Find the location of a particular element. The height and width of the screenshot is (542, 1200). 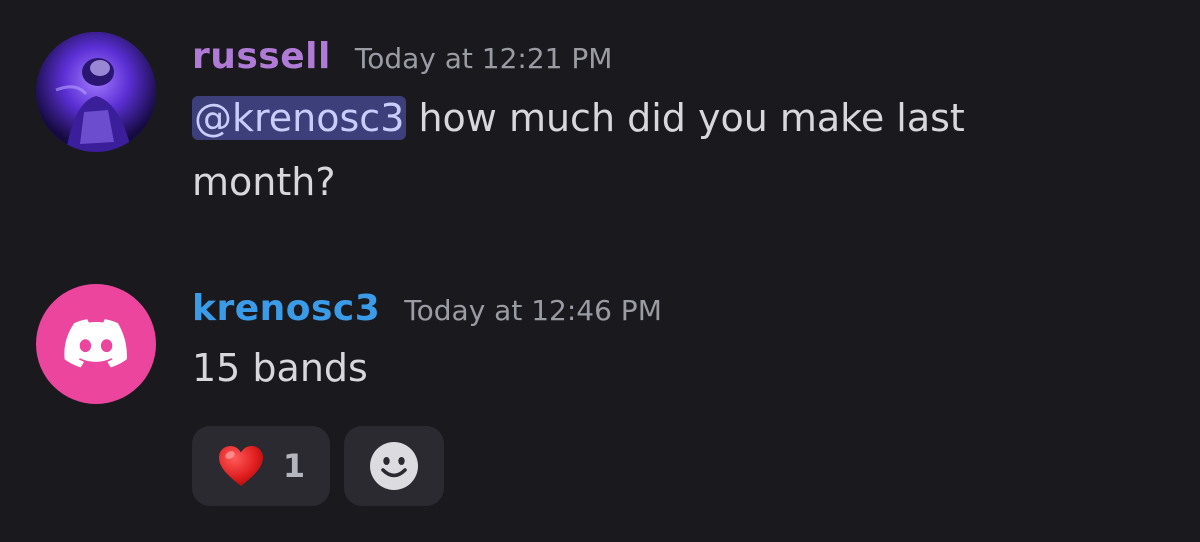

discord-logo-icon is located at coordinates (95, 343).